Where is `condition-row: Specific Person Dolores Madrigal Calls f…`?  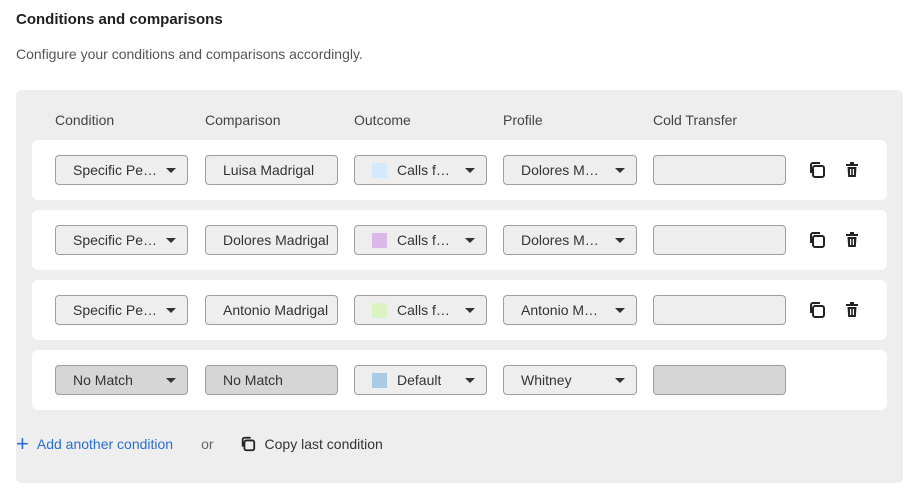
condition-row: Specific Person Dolores Madrigal Calls f… is located at coordinates (459, 240).